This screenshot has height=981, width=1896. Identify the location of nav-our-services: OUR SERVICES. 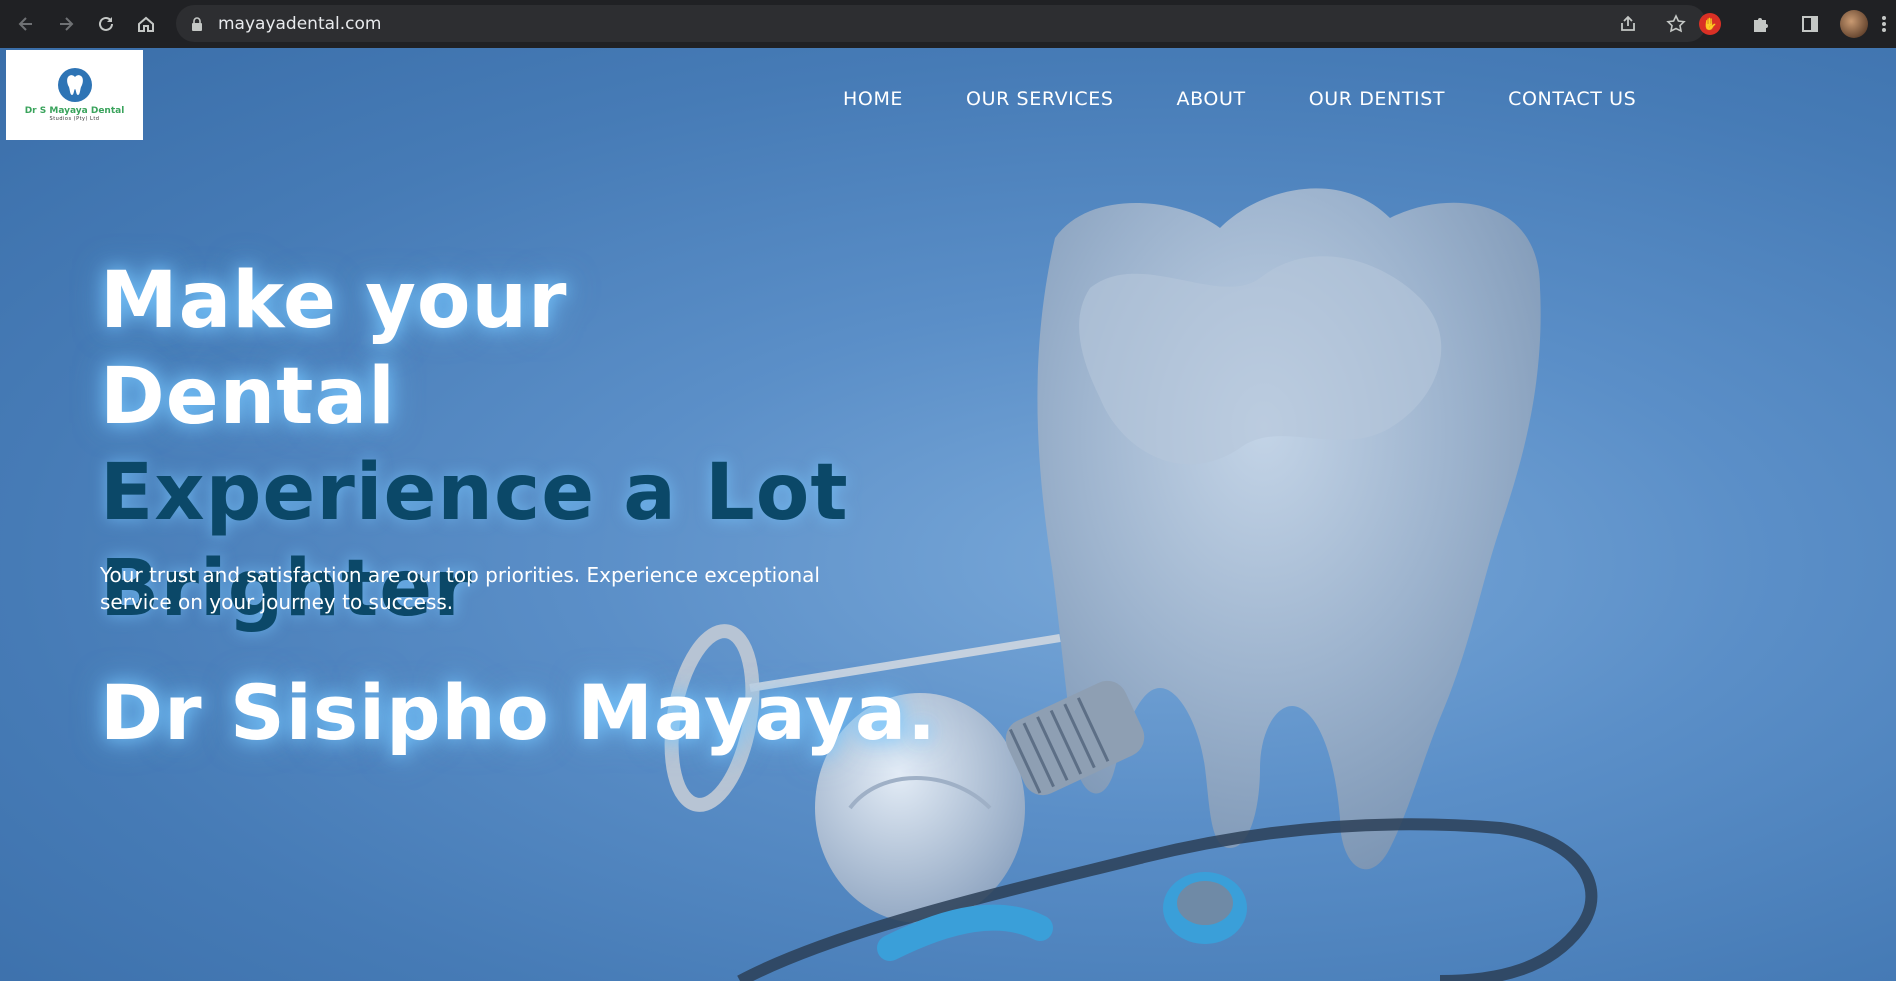
(1039, 99).